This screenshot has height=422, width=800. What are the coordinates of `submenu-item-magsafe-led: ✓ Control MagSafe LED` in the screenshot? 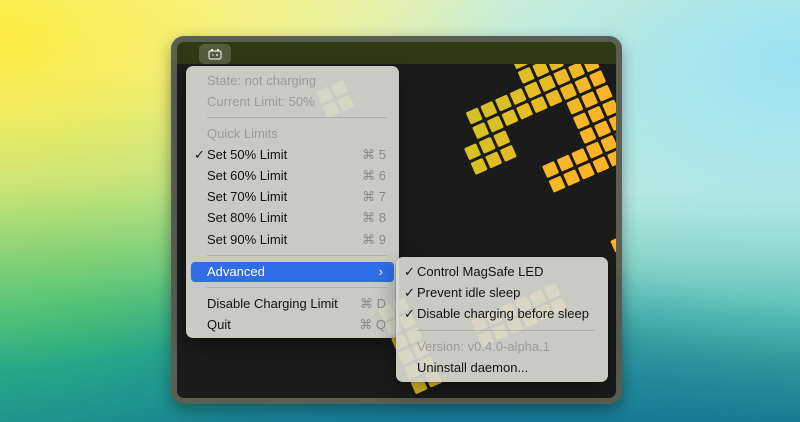 It's located at (502, 272).